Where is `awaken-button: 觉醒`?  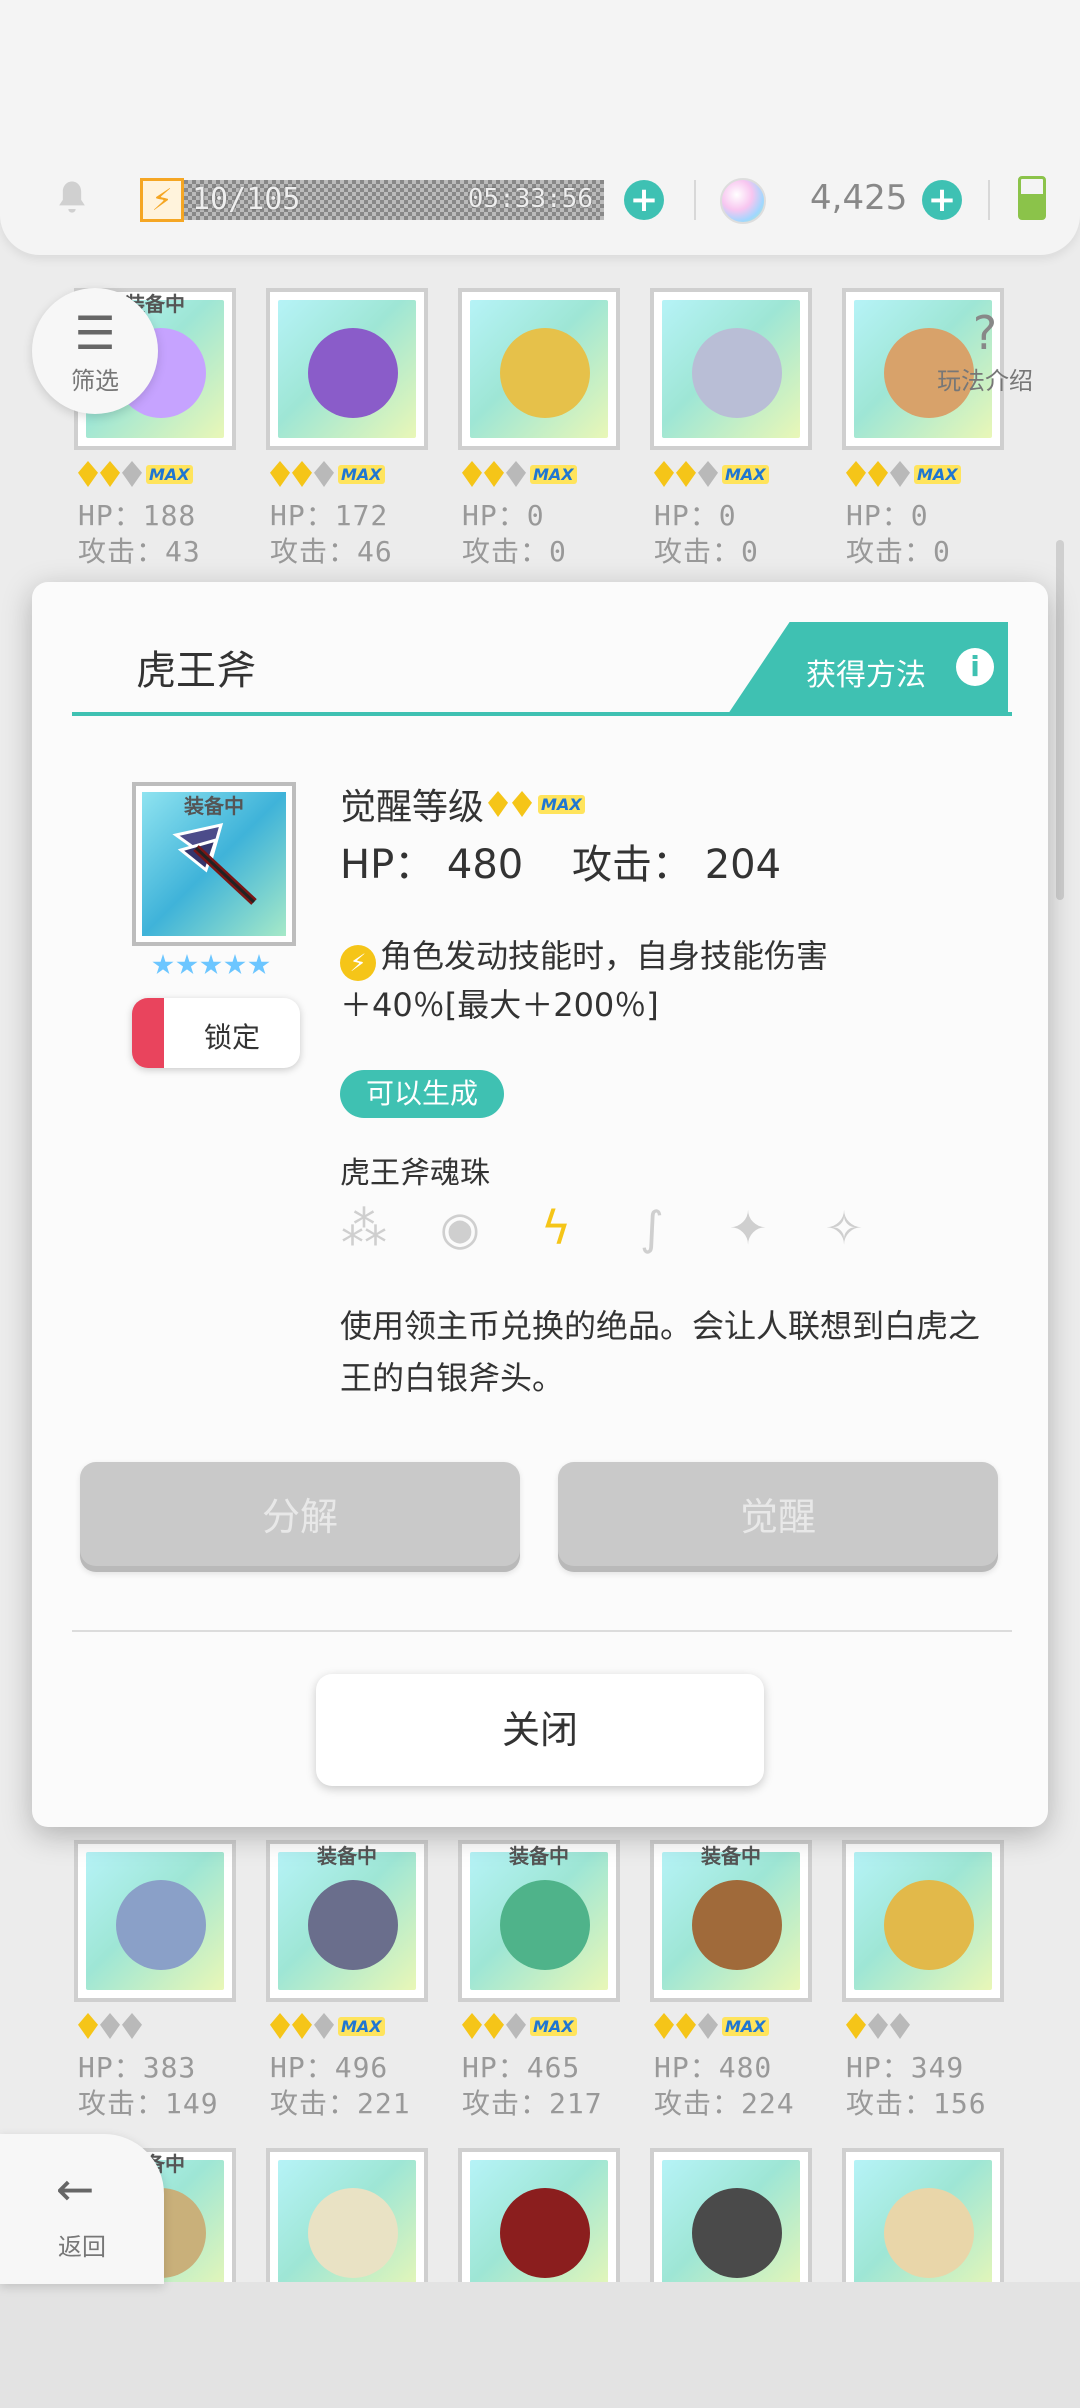
awaken-button: 觉醒 is located at coordinates (778, 1517).